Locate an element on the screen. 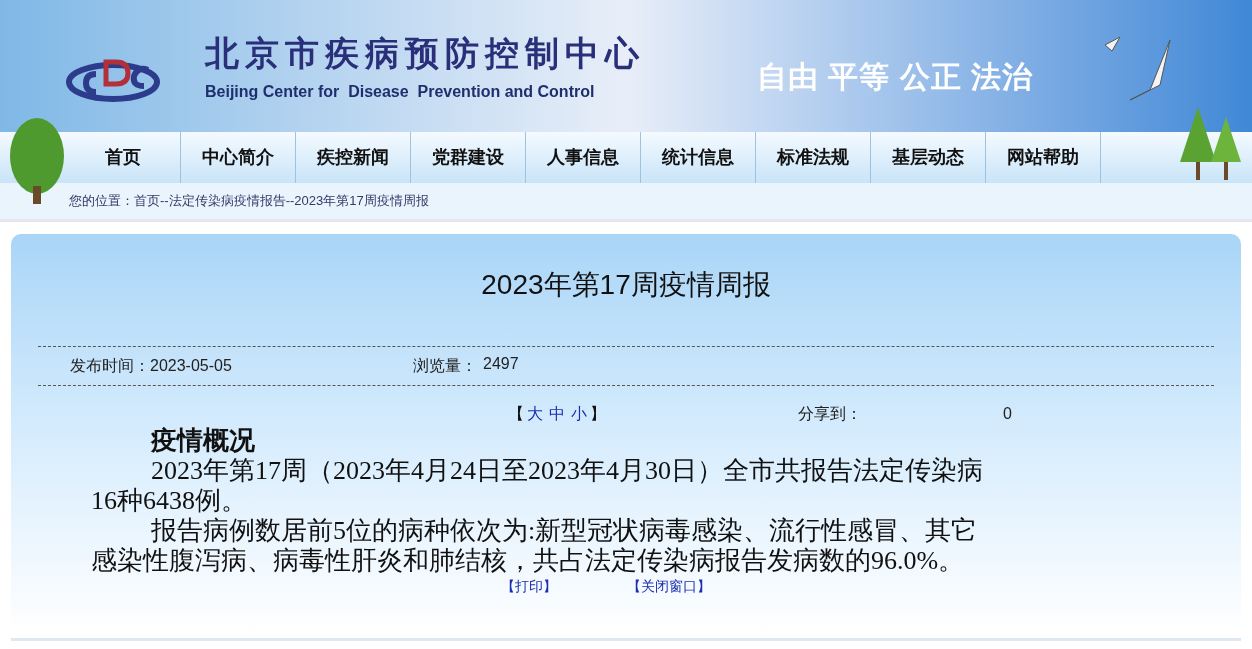 The height and width of the screenshot is (649, 1252). share-count: 0 is located at coordinates (1007, 414).